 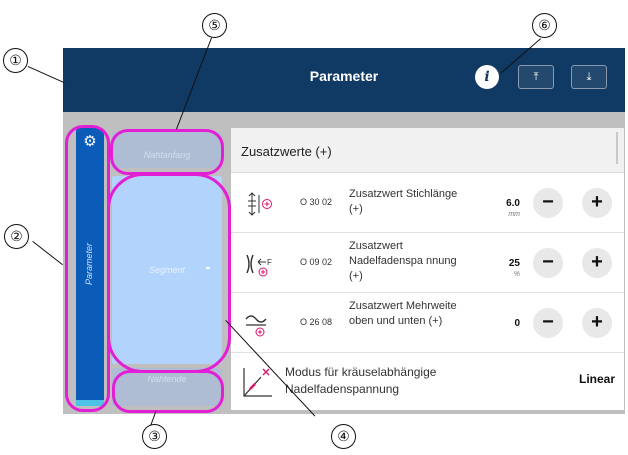 What do you see at coordinates (316, 322) in the screenshot?
I see `parameter-code: O 26 08` at bounding box center [316, 322].